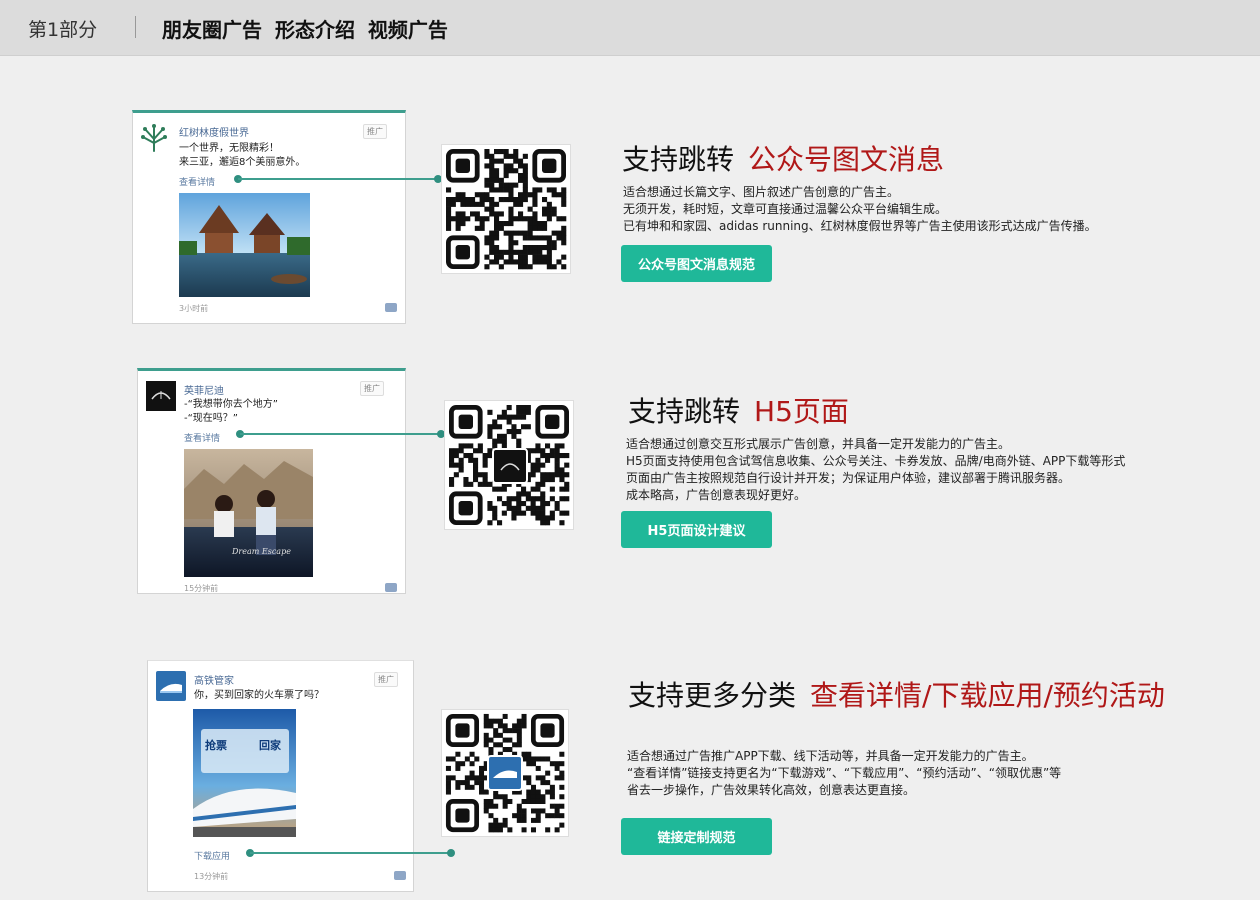 This screenshot has height=900, width=1260. Describe the element at coordinates (712, 695) in the screenshot. I see `heading-text: 支持更多分类` at that location.